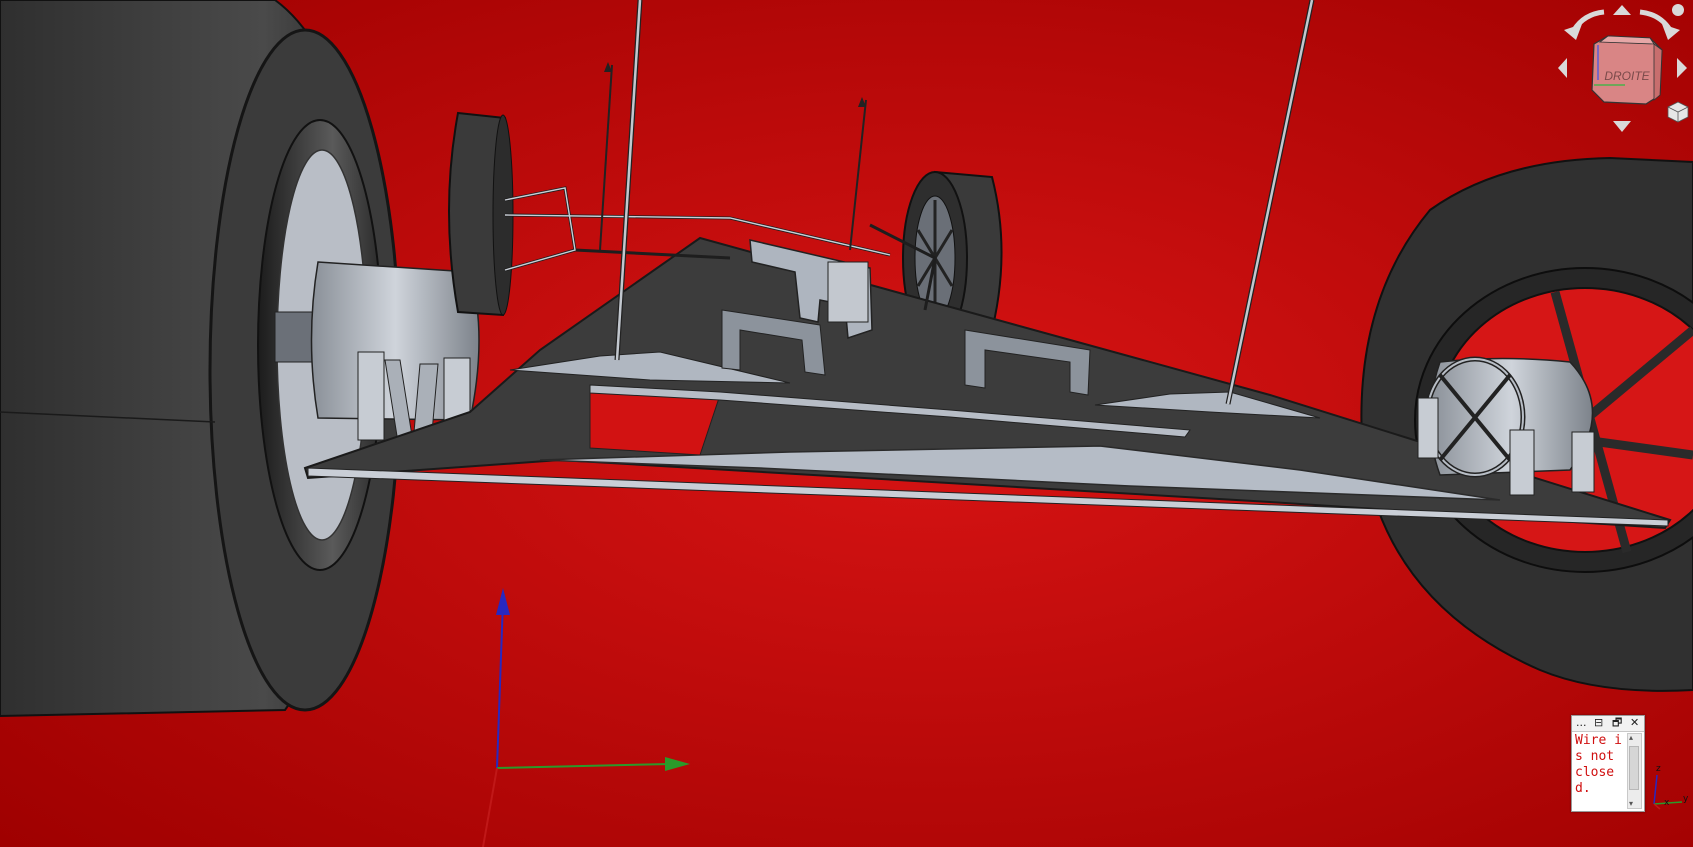 This screenshot has width=1693, height=847. What do you see at coordinates (1573, 32) in the screenshot?
I see `rotate-left-arrowhead-icon` at bounding box center [1573, 32].